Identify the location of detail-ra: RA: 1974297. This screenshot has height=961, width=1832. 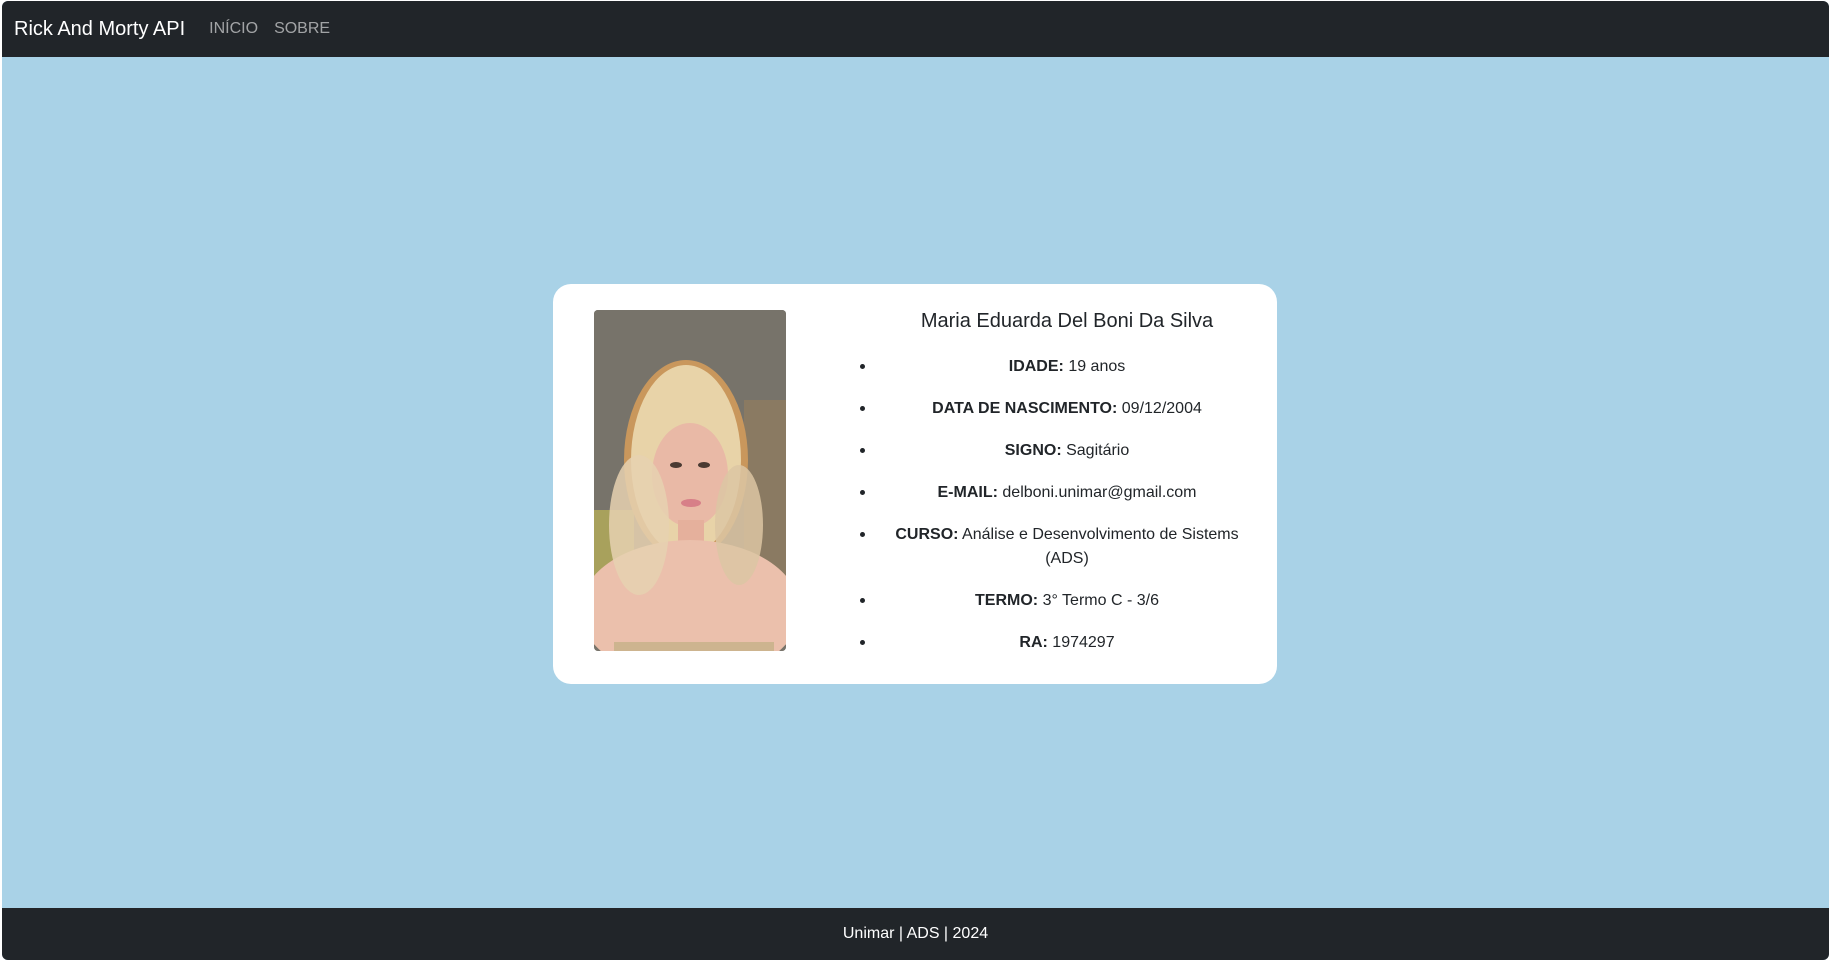
(1067, 642).